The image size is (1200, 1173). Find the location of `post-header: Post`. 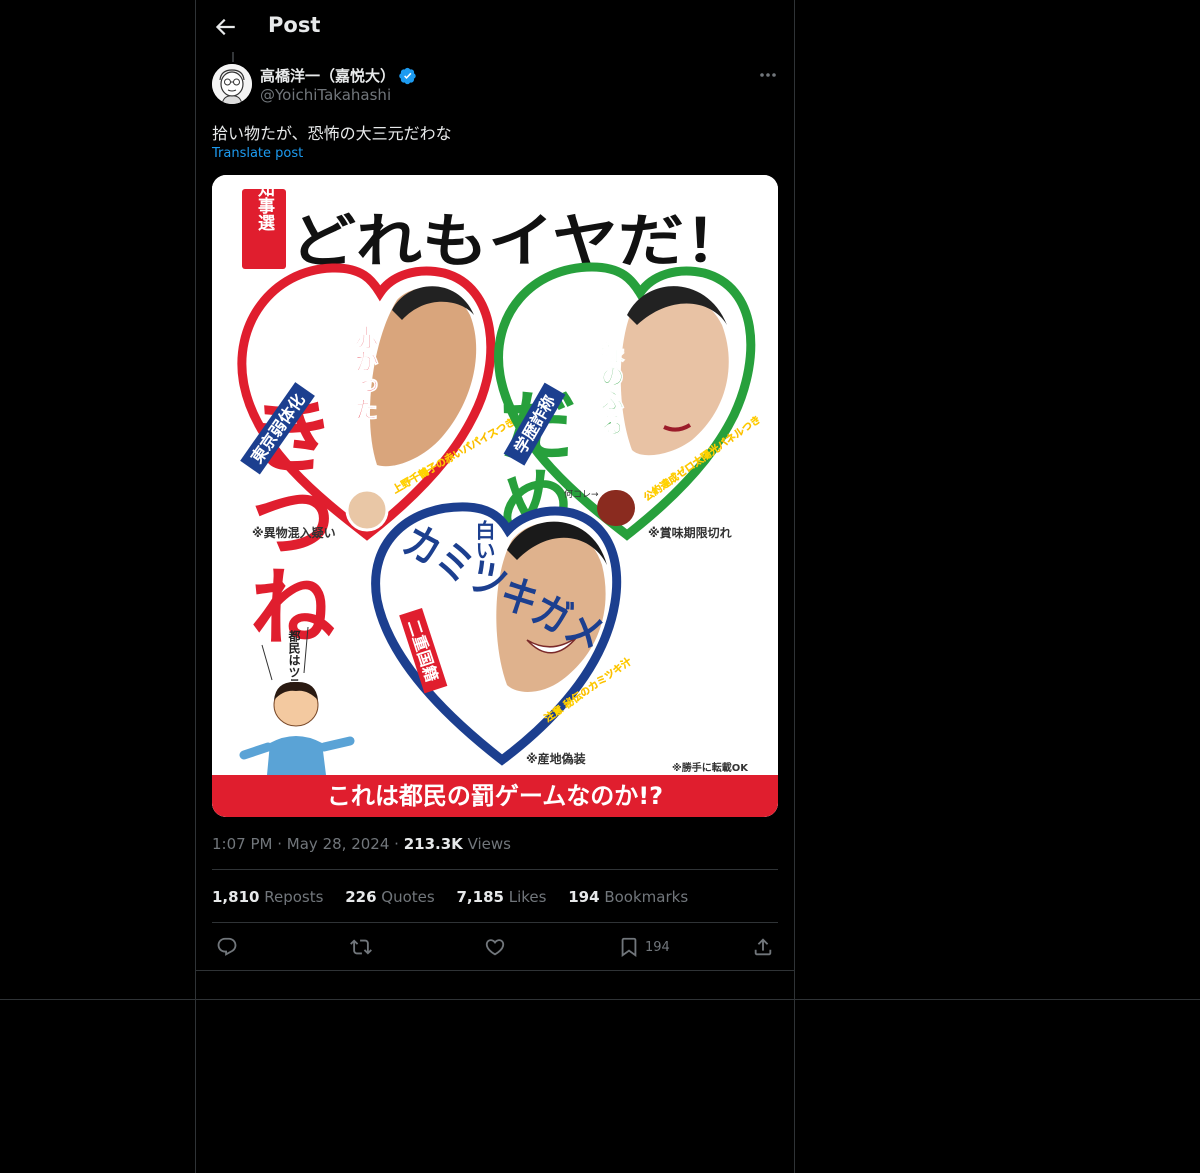

post-header: Post is located at coordinates (495, 27).